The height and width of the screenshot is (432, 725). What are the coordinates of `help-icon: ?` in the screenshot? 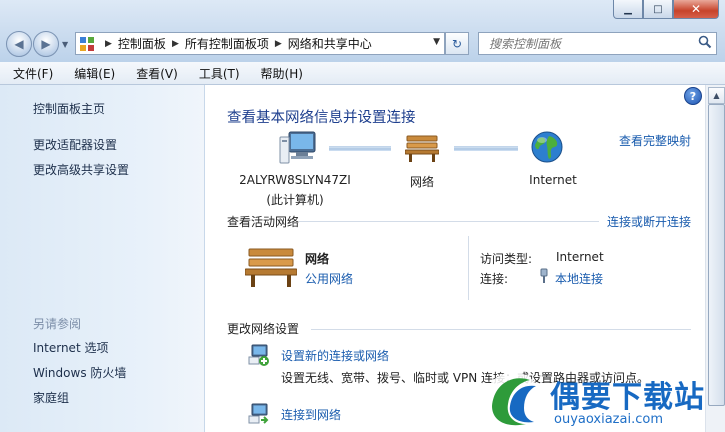 It's located at (693, 96).